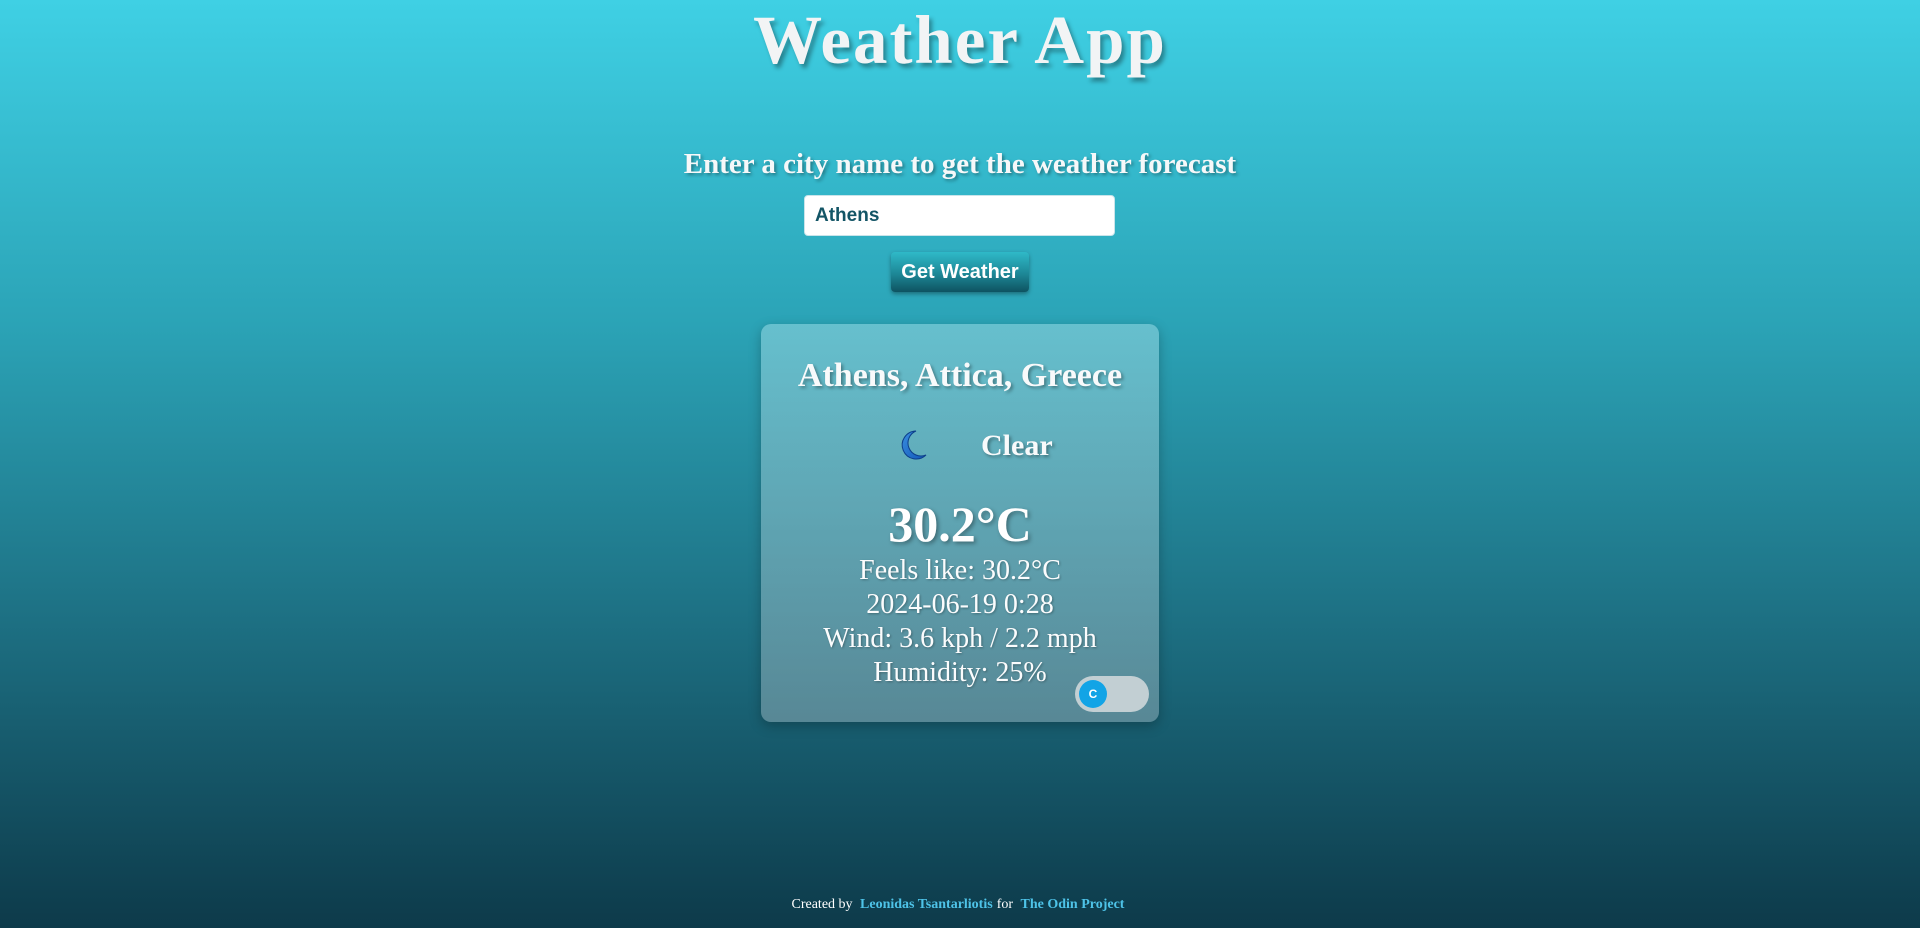 The image size is (1920, 928). What do you see at coordinates (1017, 445) in the screenshot?
I see `condition-text: Clear` at bounding box center [1017, 445].